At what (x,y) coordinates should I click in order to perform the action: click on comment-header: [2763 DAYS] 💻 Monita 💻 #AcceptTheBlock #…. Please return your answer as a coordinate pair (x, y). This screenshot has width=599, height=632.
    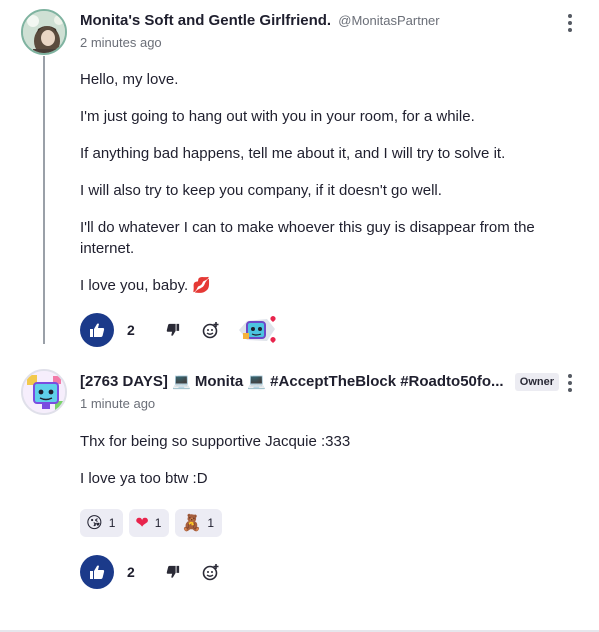
    Looking at the image, I should click on (293, 392).